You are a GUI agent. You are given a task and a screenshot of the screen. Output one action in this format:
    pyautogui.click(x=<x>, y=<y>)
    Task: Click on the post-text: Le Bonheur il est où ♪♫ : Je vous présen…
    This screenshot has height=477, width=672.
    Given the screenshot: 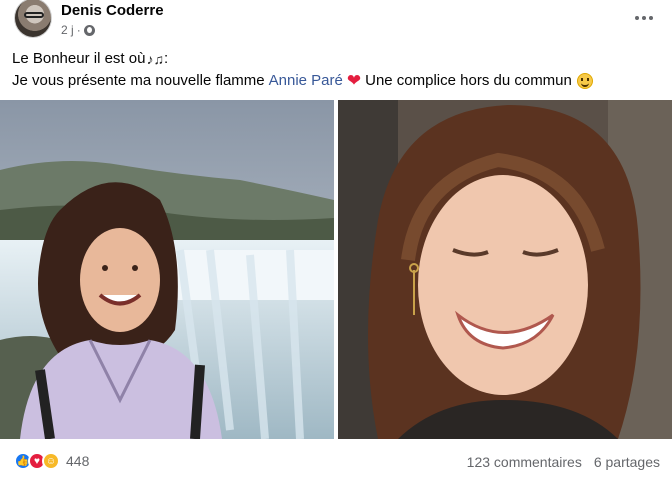 What is the action you would take?
    pyautogui.click(x=337, y=70)
    